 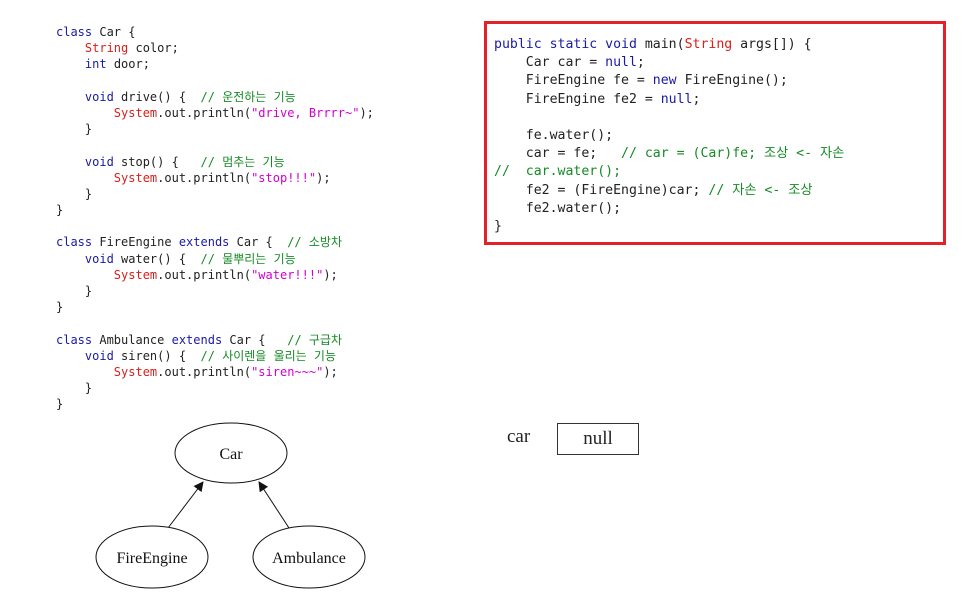 I want to click on class-hierarchy-diagram: Car FireEngine Ambulance, so click(x=230, y=505).